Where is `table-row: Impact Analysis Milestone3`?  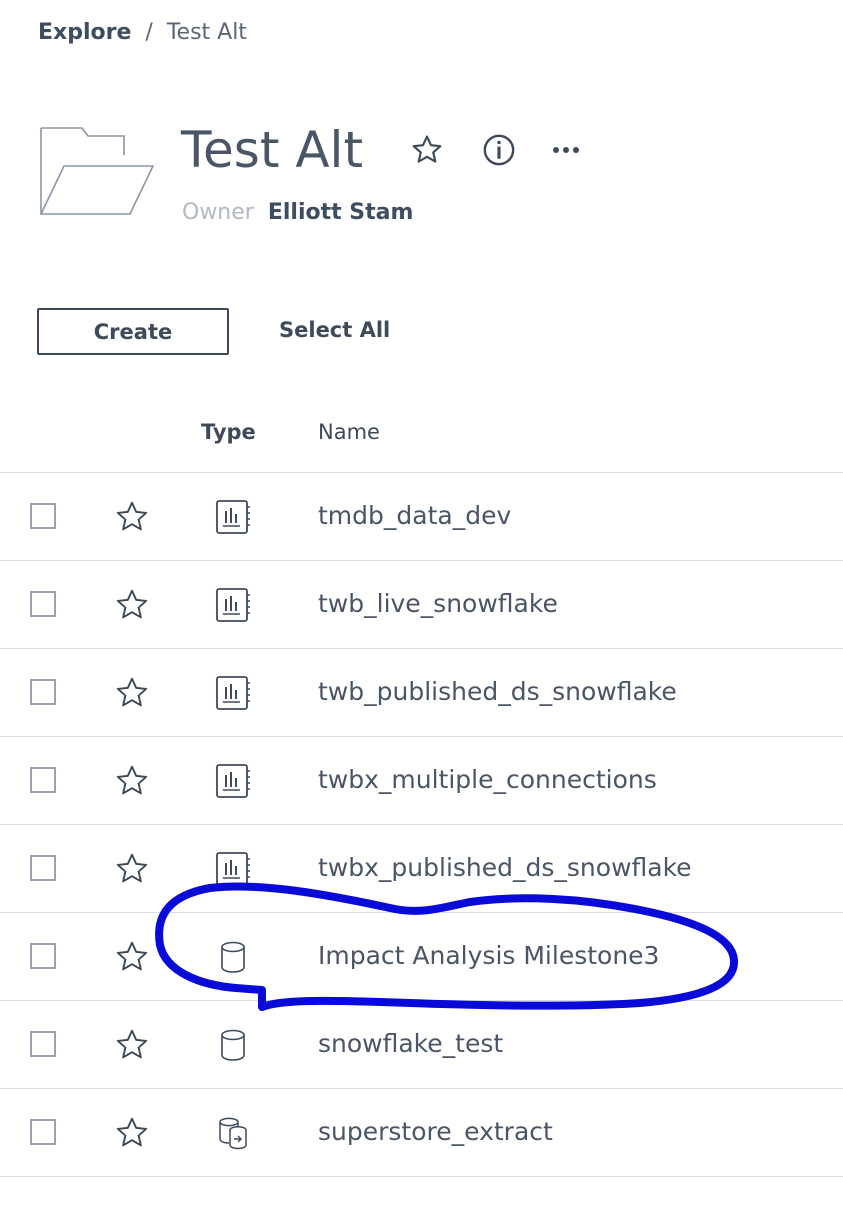 table-row: Impact Analysis Milestone3 is located at coordinates (421, 957).